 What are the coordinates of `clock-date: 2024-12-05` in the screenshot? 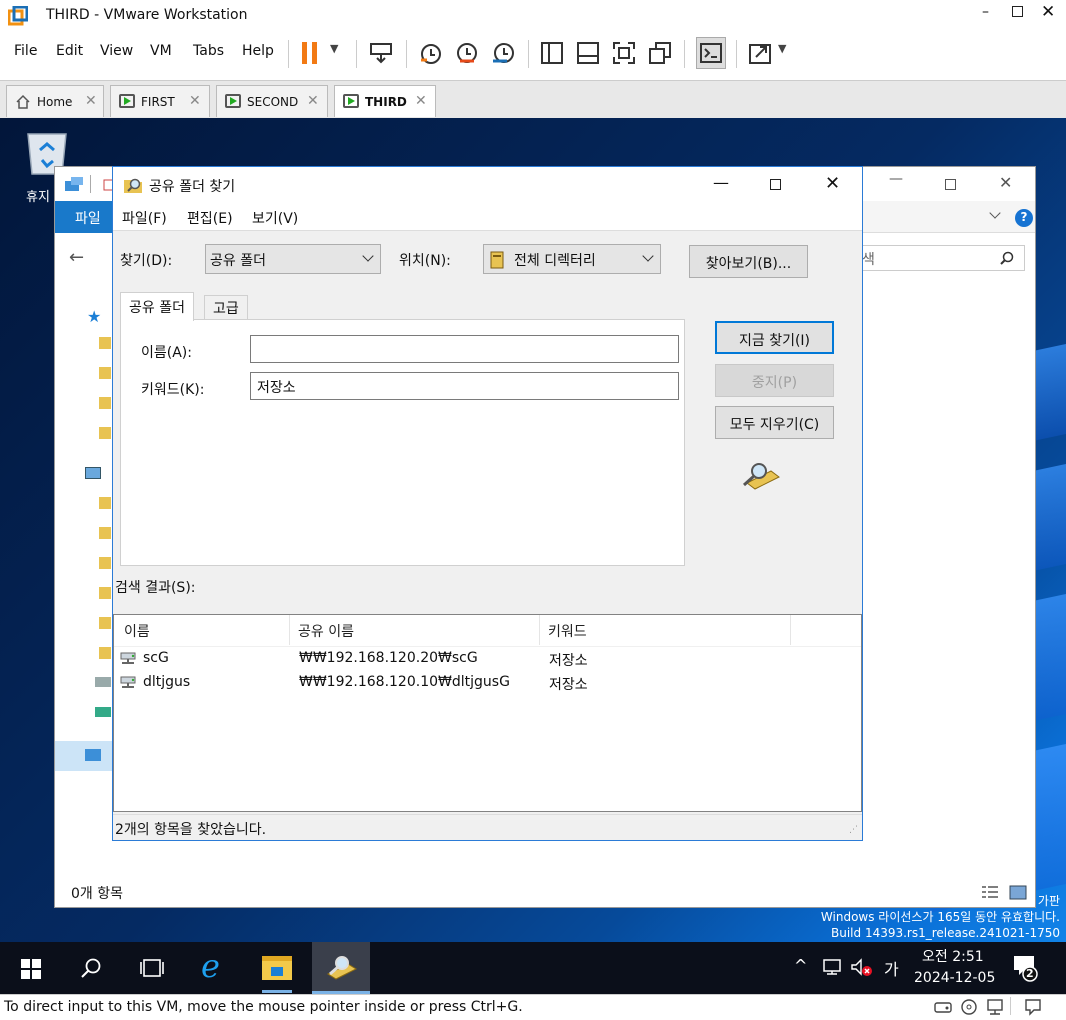 It's located at (954, 978).